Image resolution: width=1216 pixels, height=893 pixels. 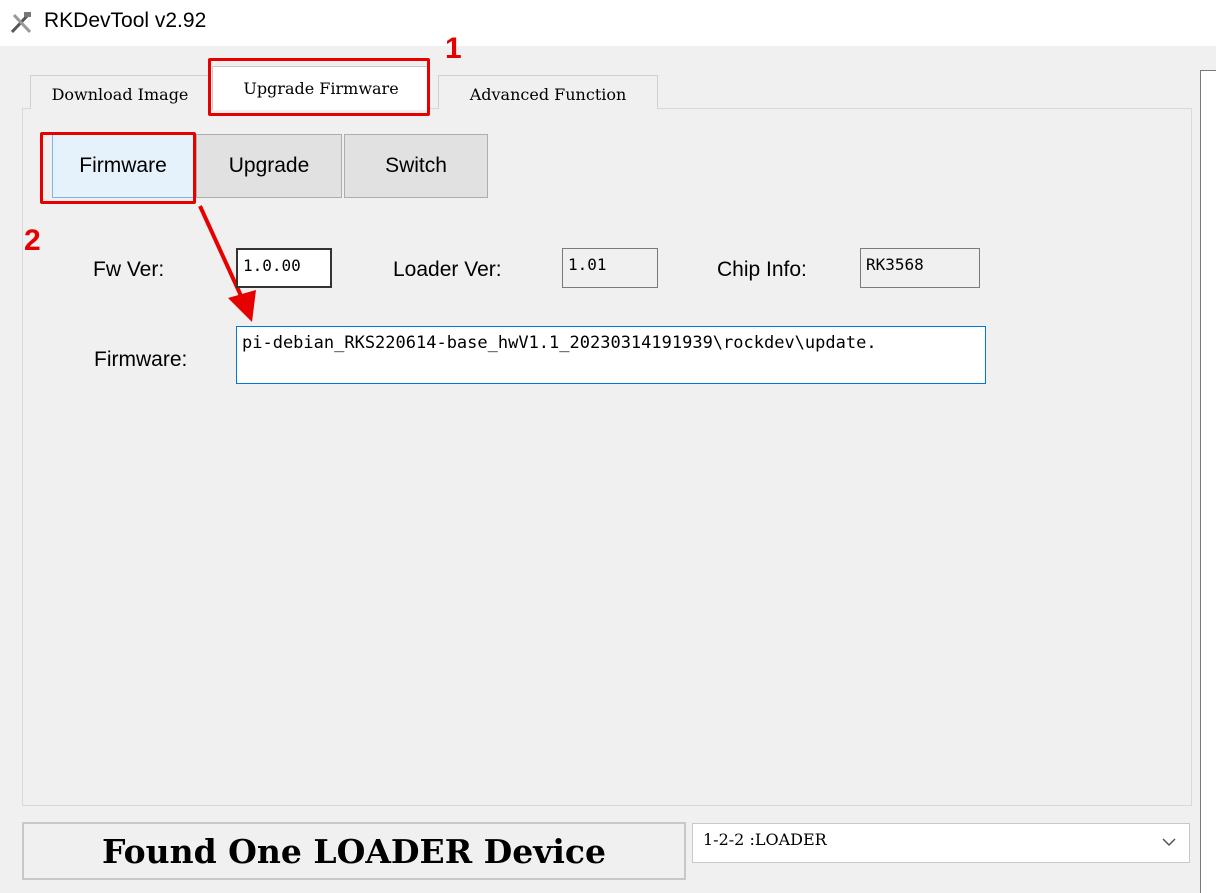 What do you see at coordinates (129, 269) in the screenshot?
I see `fw-ver-label: Fw Ver:` at bounding box center [129, 269].